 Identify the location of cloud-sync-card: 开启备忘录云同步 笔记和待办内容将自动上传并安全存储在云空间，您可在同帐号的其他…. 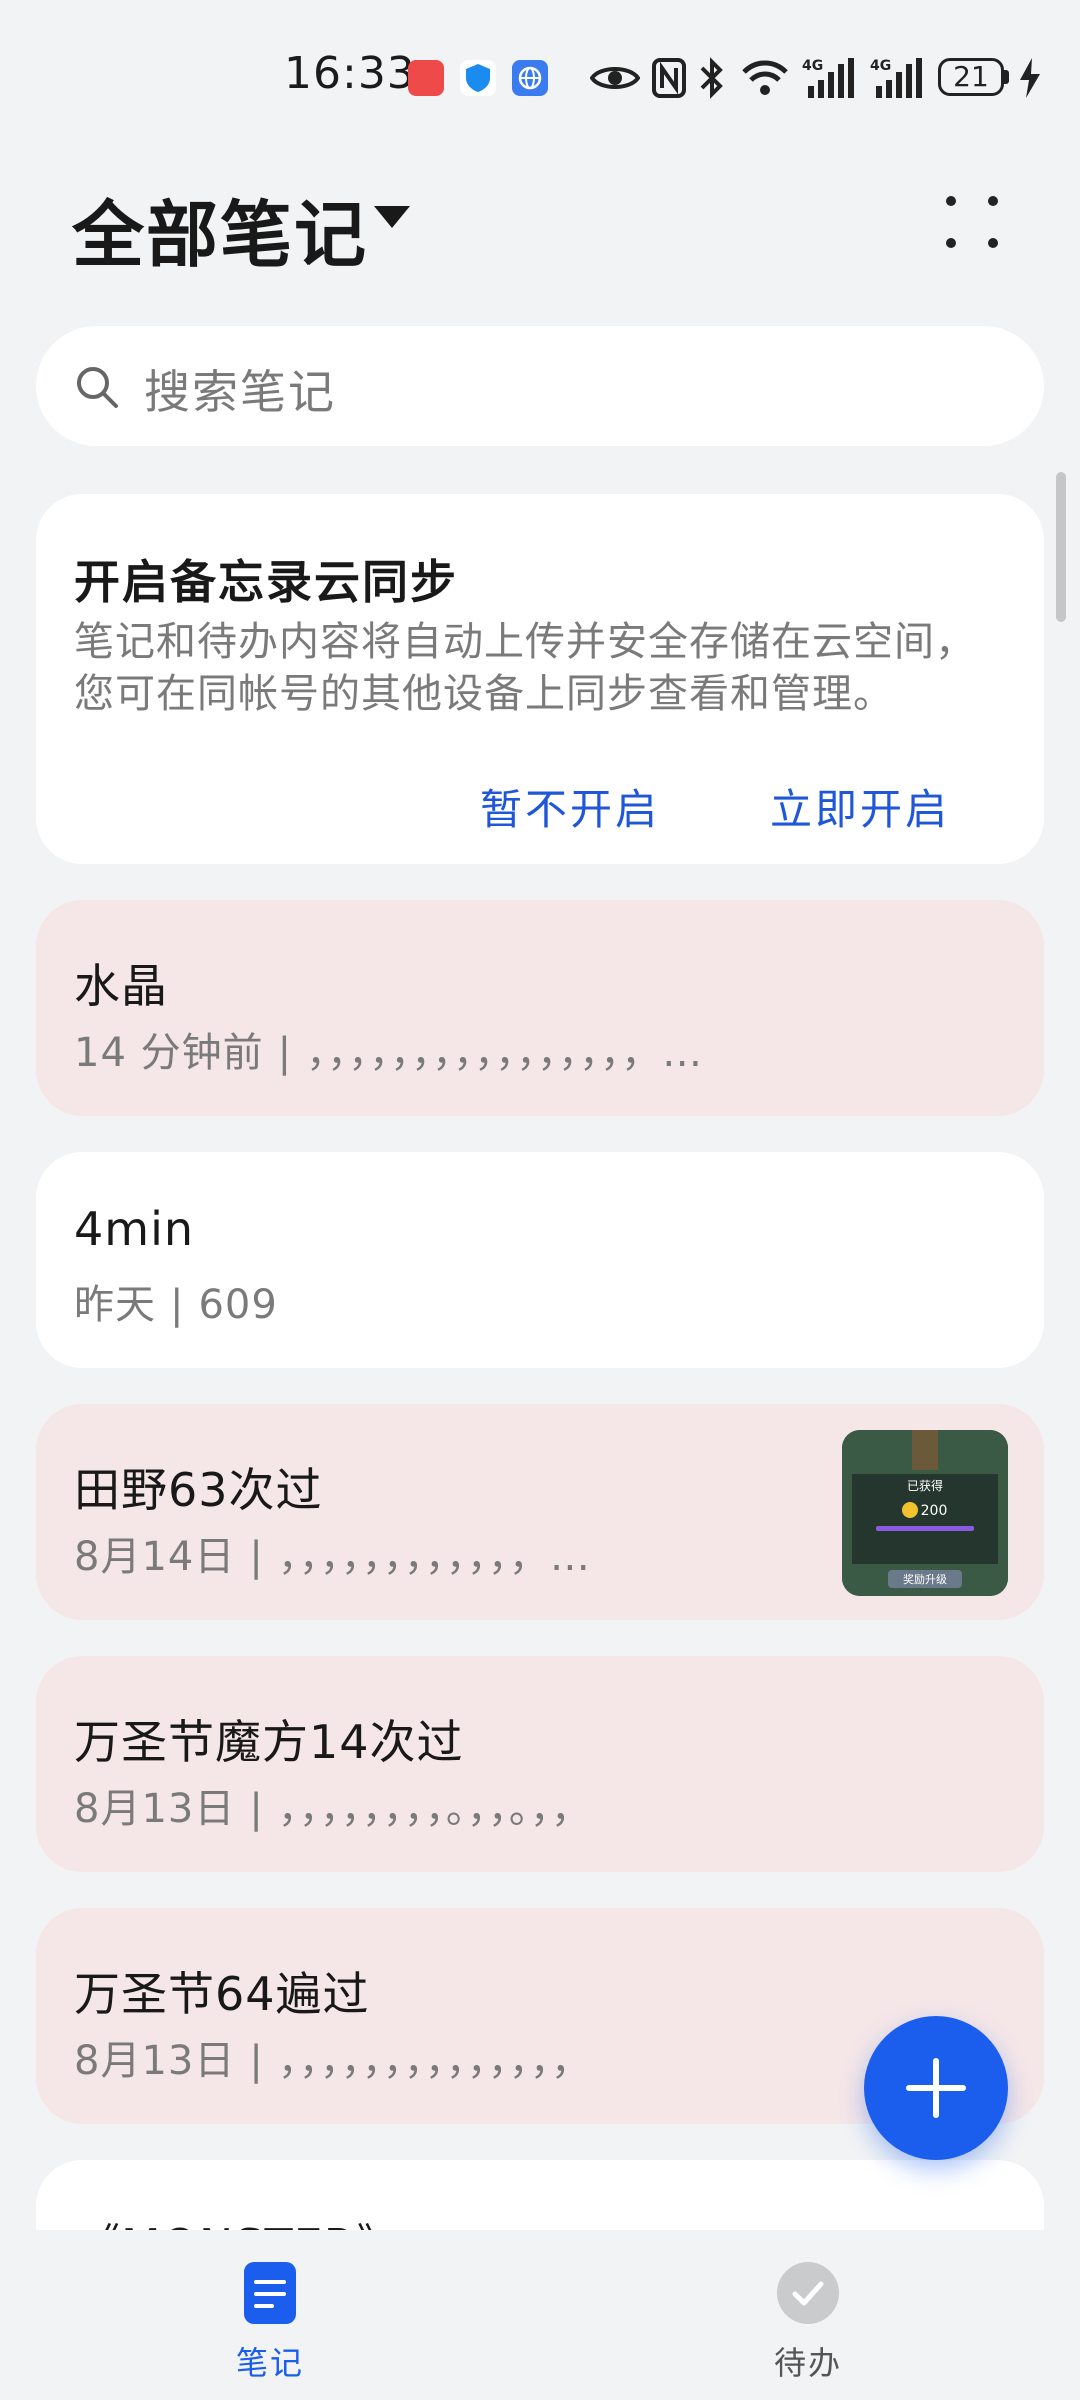
(540, 679).